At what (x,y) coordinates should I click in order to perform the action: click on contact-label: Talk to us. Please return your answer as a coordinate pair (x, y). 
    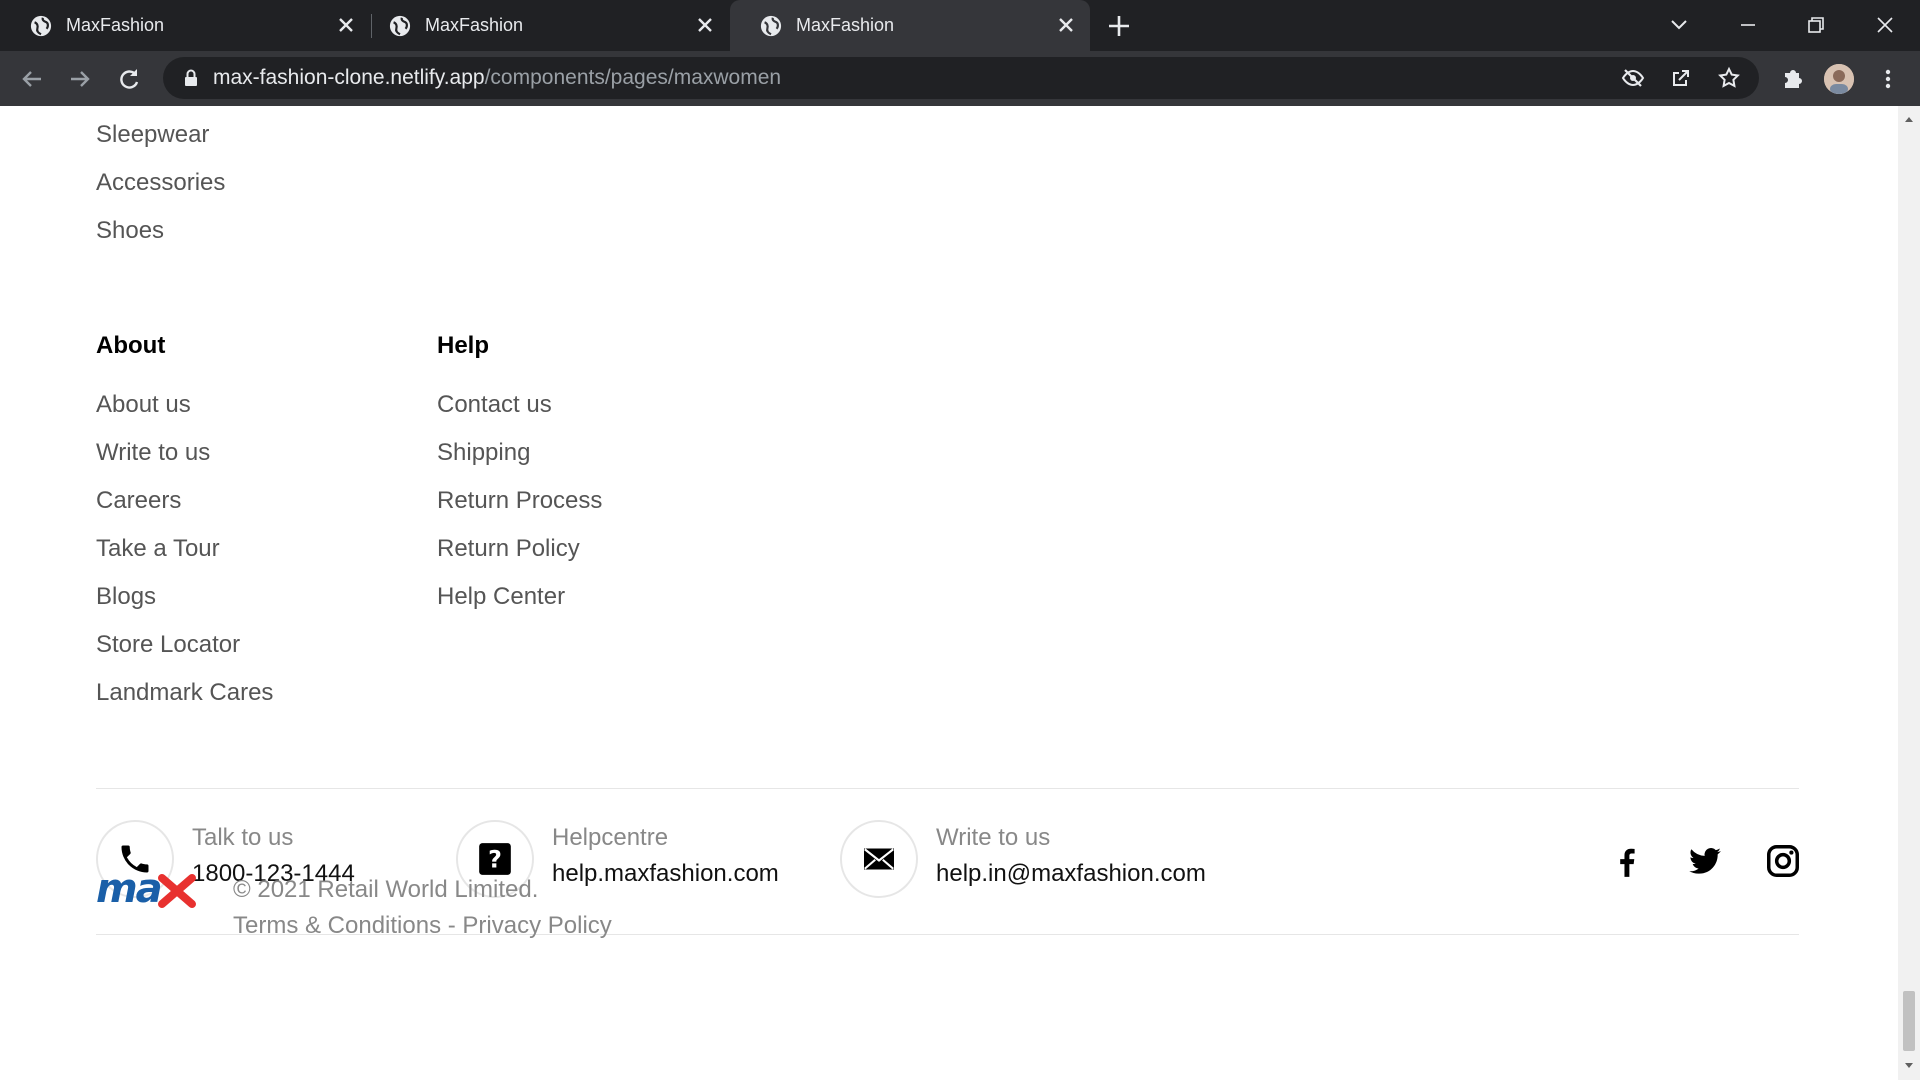
    Looking at the image, I should click on (243, 837).